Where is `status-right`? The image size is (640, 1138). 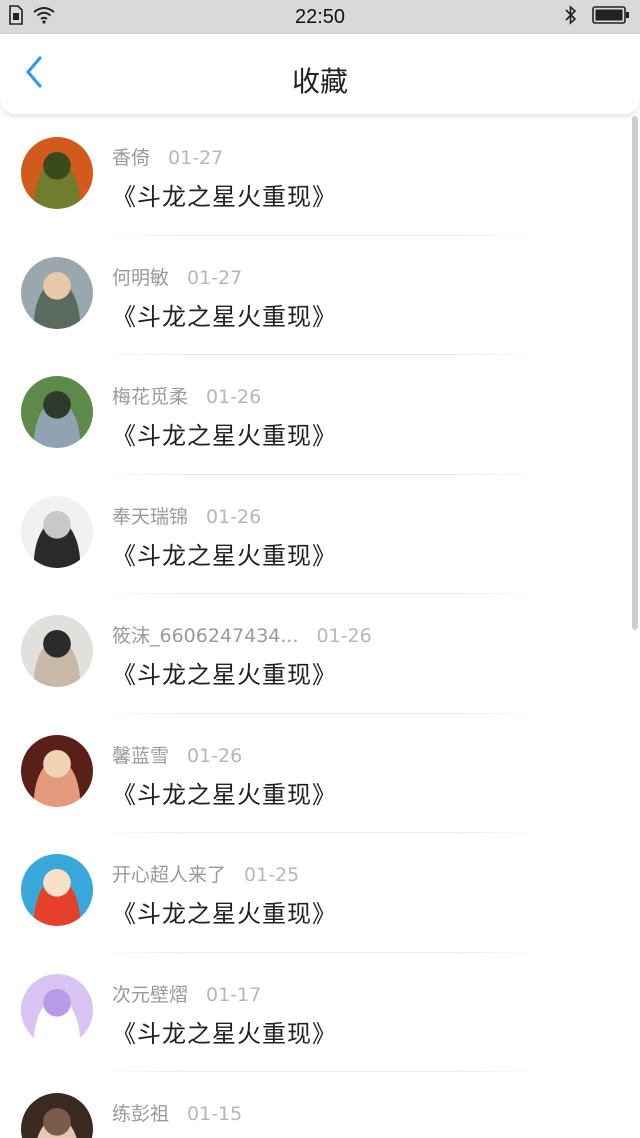 status-right is located at coordinates (597, 17).